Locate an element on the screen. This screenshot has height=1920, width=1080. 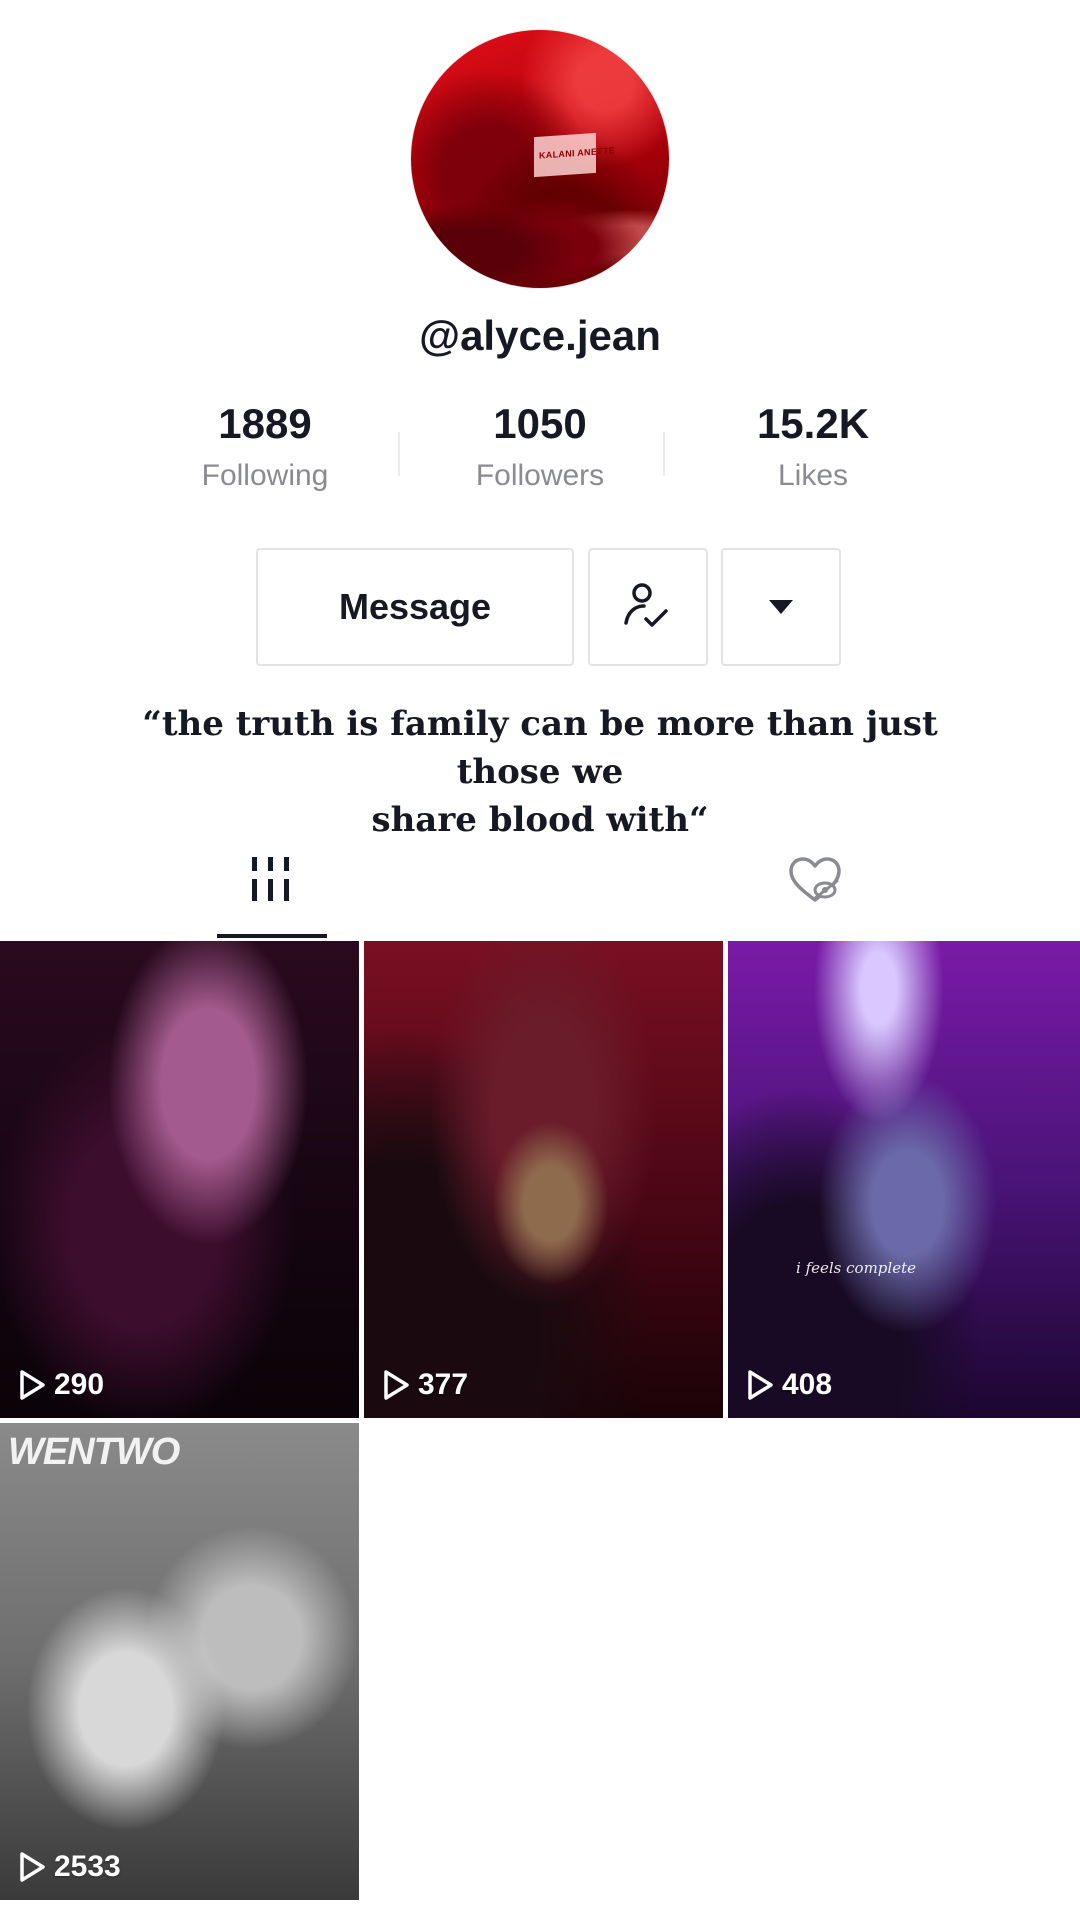
poster-title: WENTWO is located at coordinates (94, 1452).